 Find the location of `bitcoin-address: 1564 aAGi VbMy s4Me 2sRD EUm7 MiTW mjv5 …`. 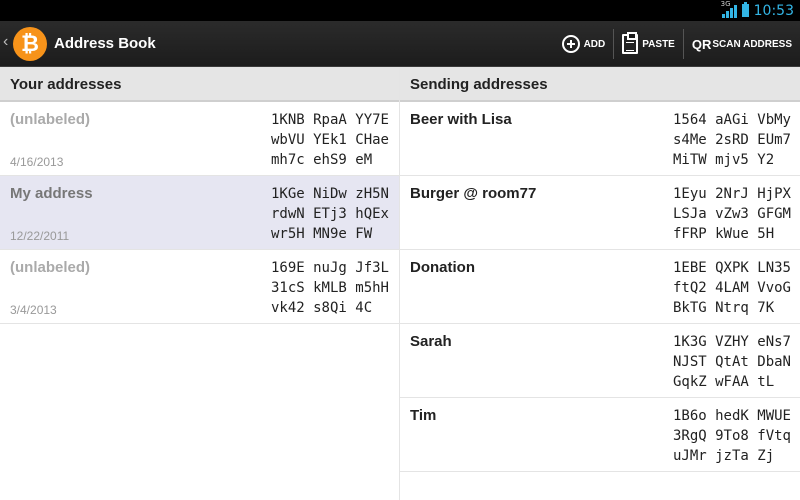

bitcoin-address: 1564 aAGi VbMy s4Me 2sRD EUm7 MiTW mjv5 … is located at coordinates (731, 140).